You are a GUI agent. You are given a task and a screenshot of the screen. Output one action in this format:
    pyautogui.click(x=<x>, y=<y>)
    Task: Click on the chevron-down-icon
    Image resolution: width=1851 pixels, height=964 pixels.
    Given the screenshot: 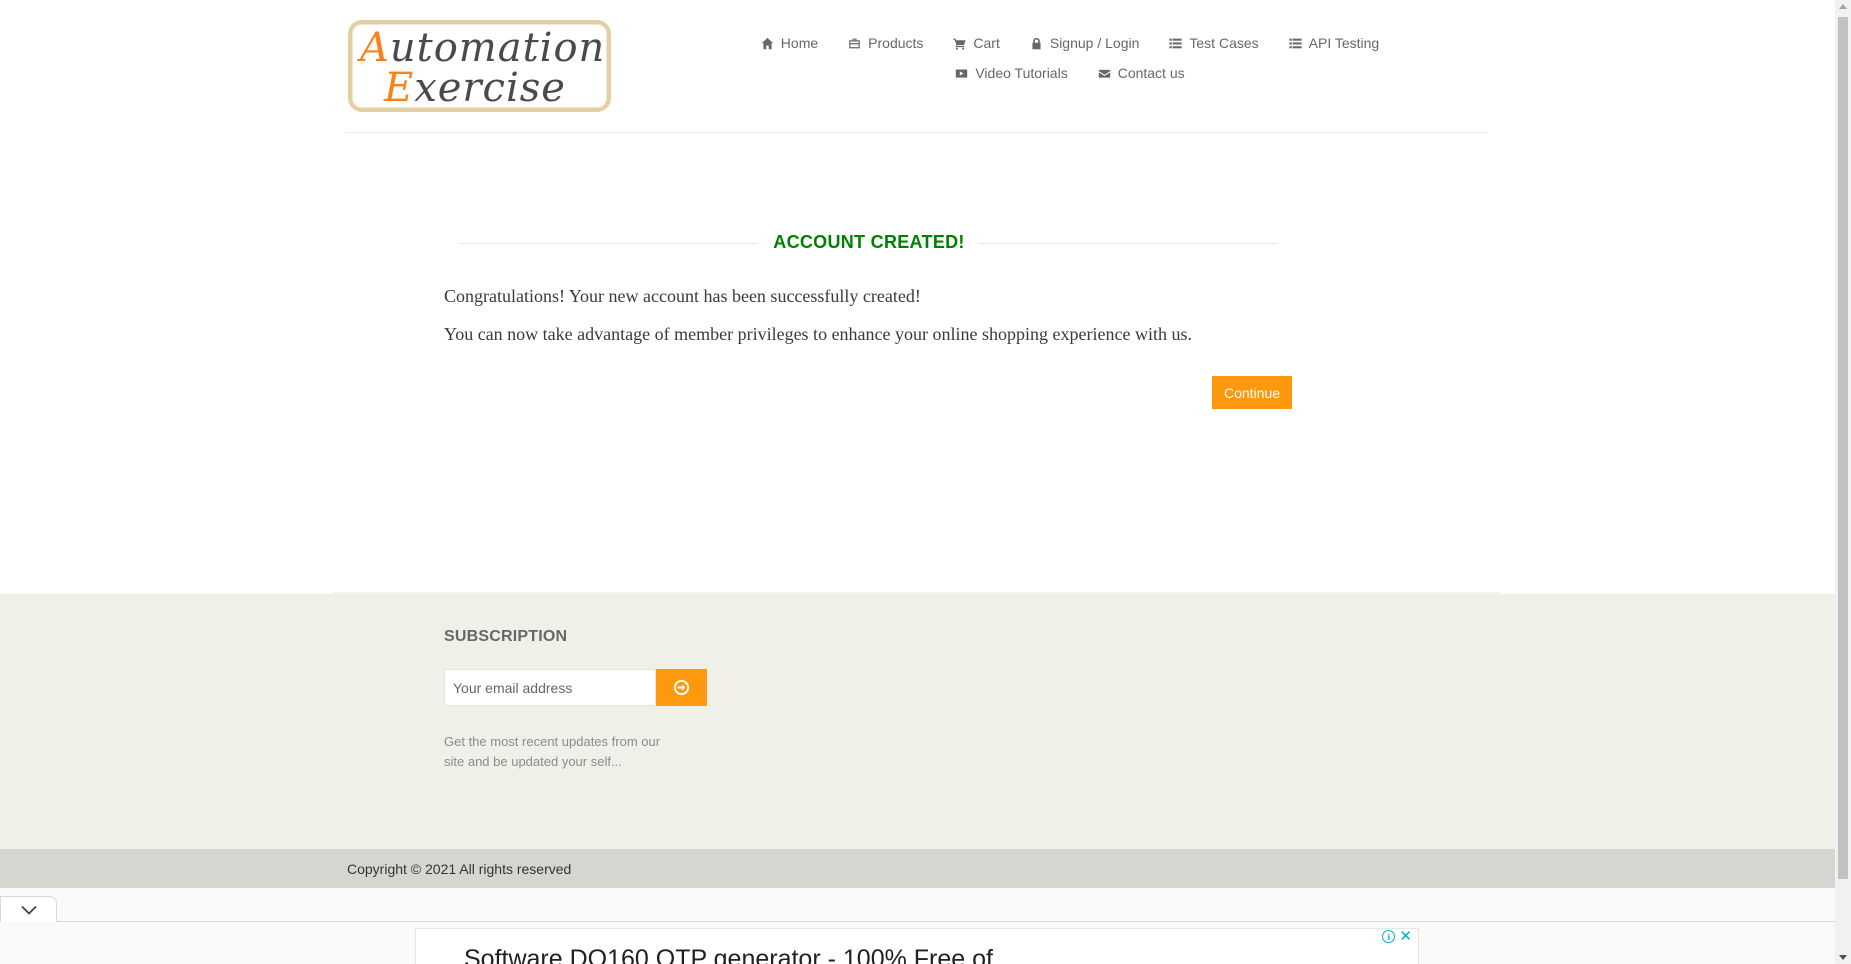 What is the action you would take?
    pyautogui.click(x=28, y=910)
    